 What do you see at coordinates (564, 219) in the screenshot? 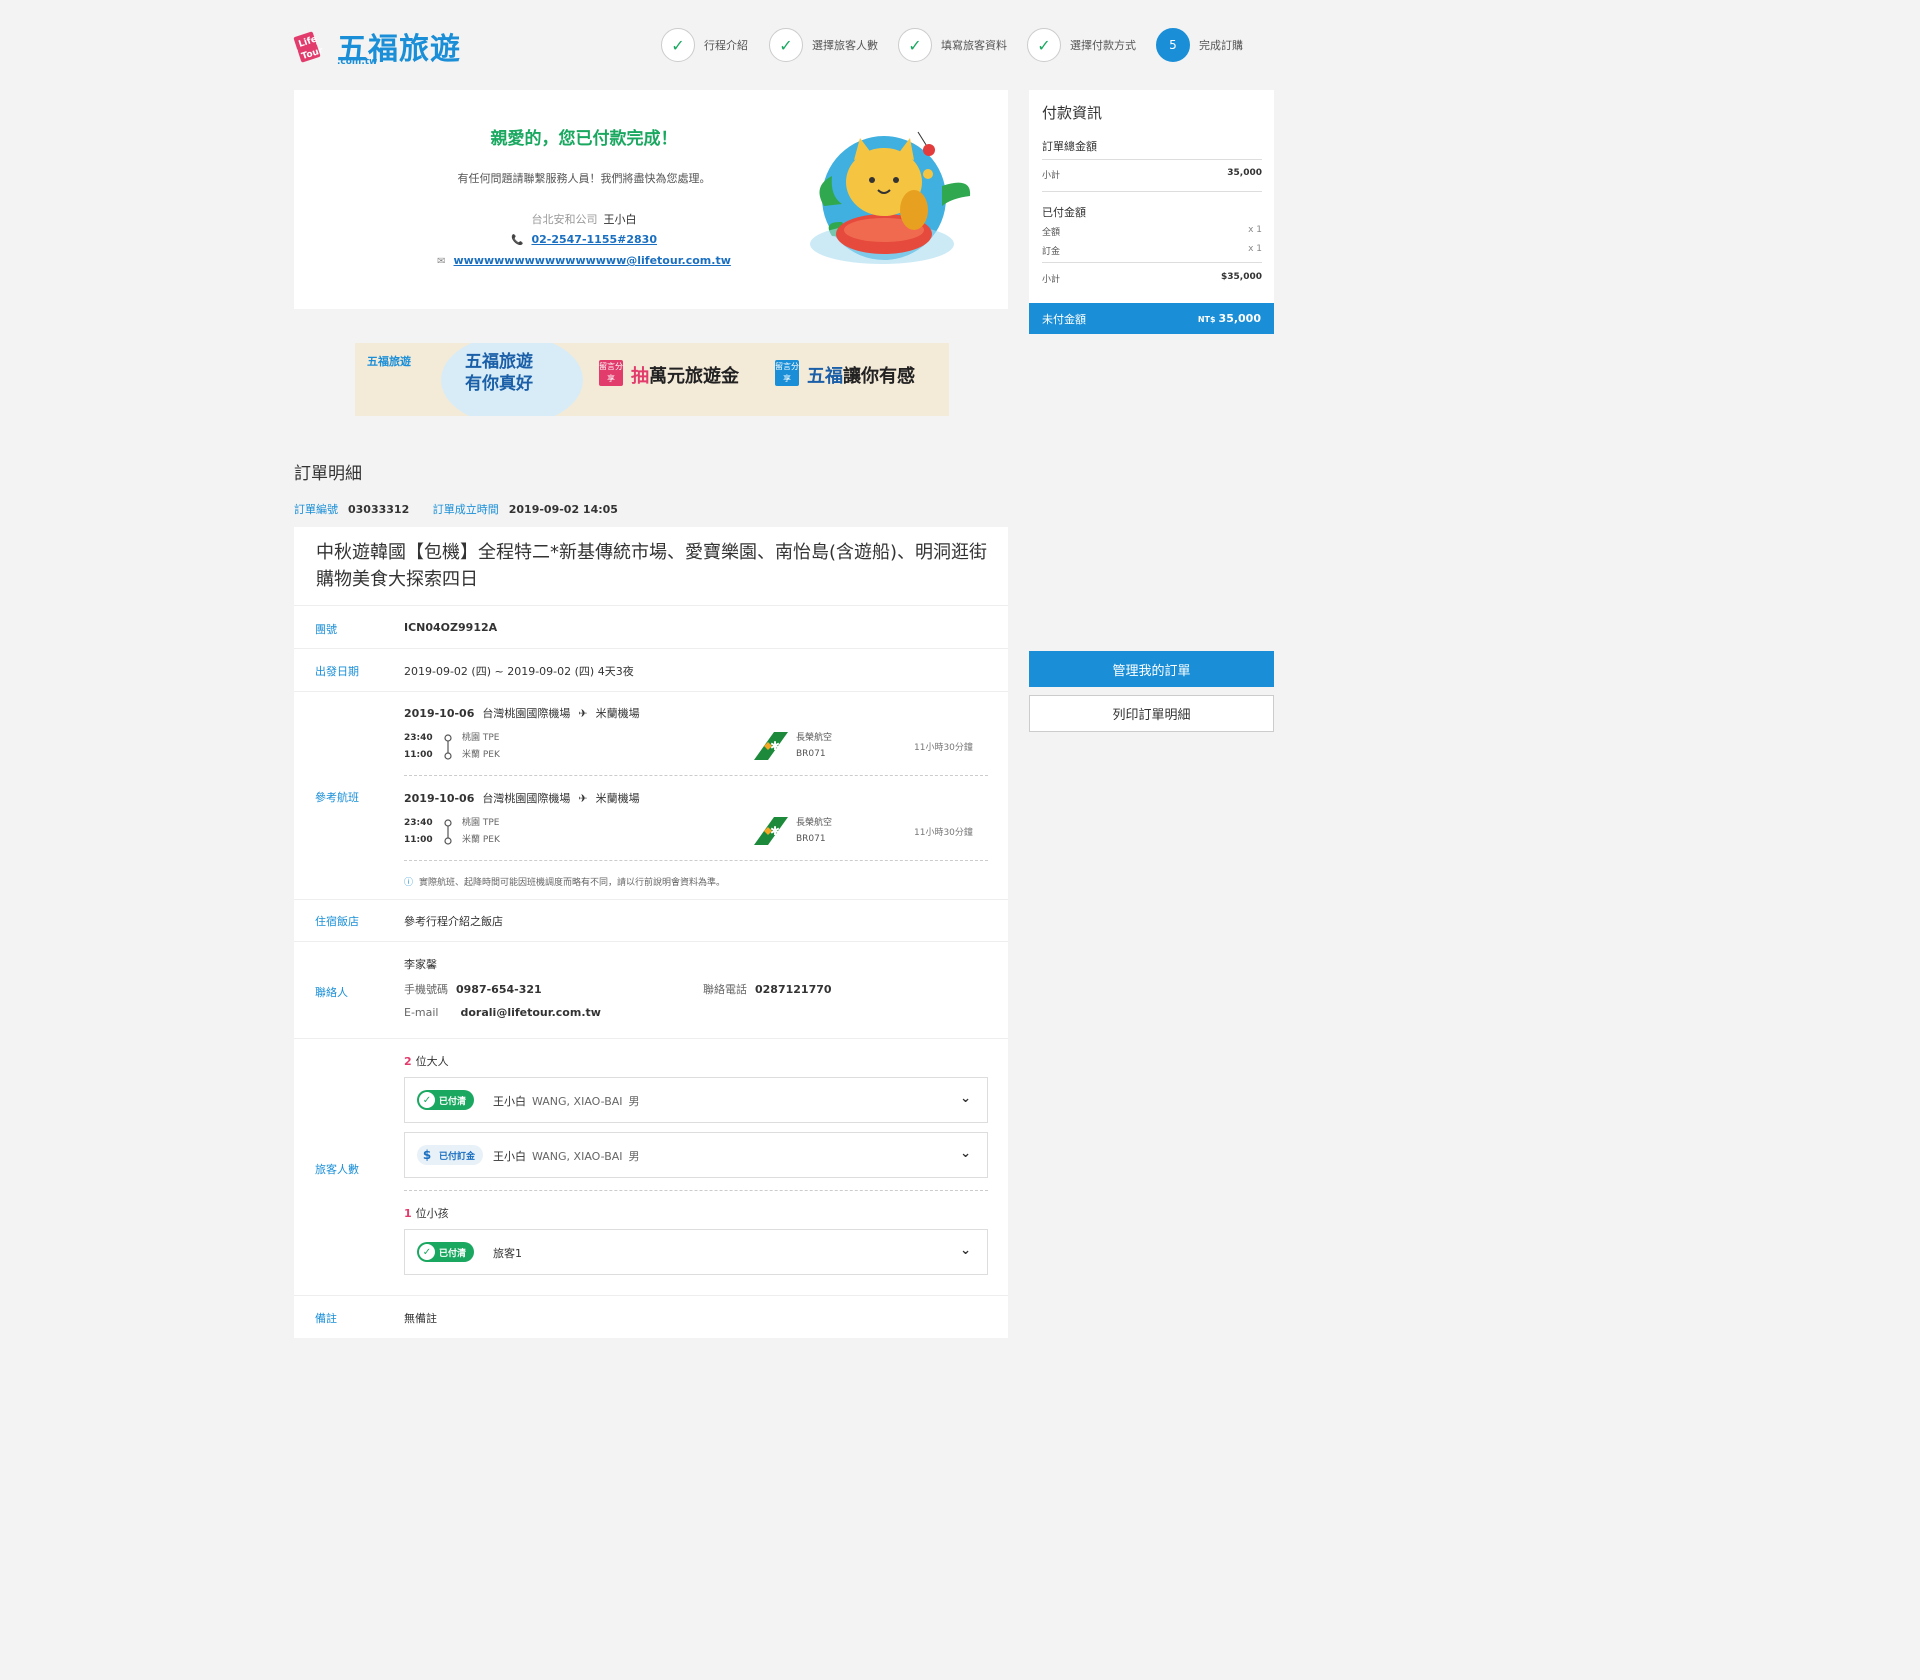
I see `company-name: 台北安和公司` at bounding box center [564, 219].